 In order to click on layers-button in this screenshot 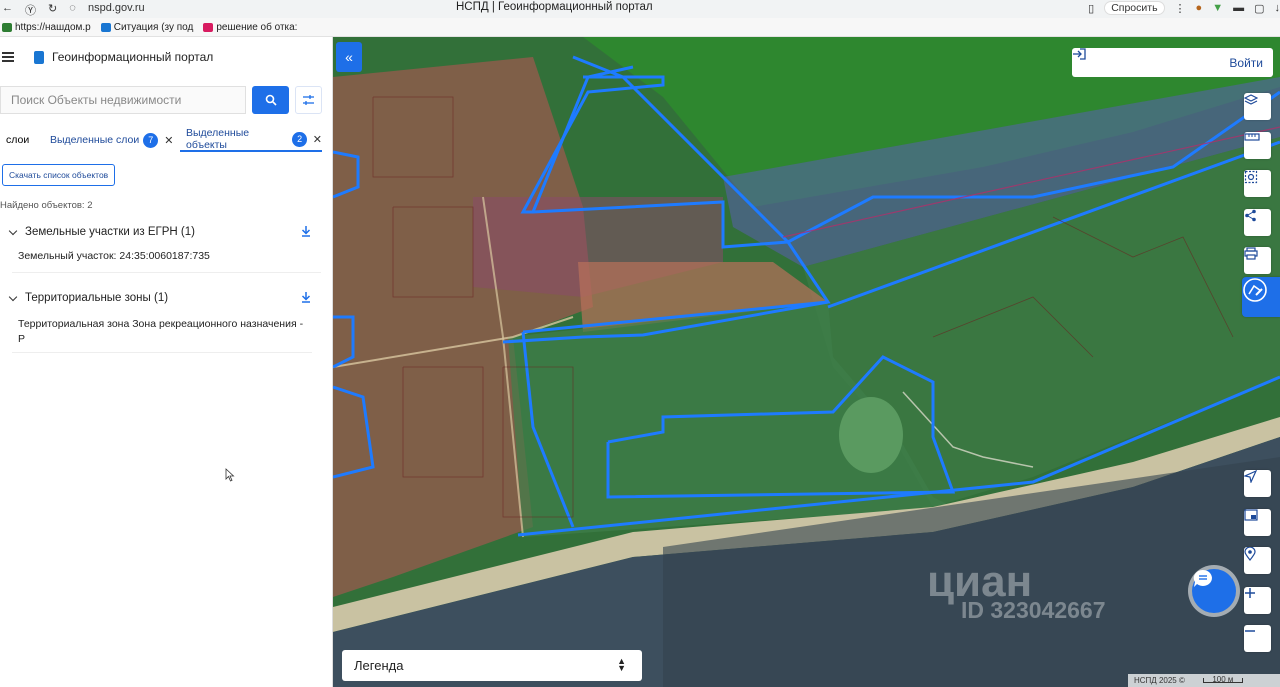, I will do `click(1257, 106)`.